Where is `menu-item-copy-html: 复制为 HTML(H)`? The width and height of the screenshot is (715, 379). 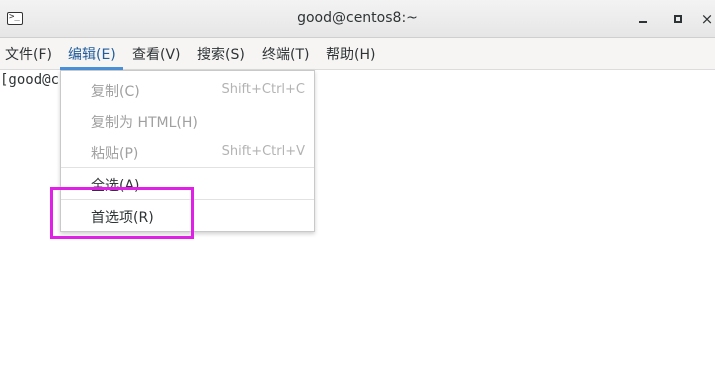 menu-item-copy-html: 复制为 HTML(H) is located at coordinates (187, 119).